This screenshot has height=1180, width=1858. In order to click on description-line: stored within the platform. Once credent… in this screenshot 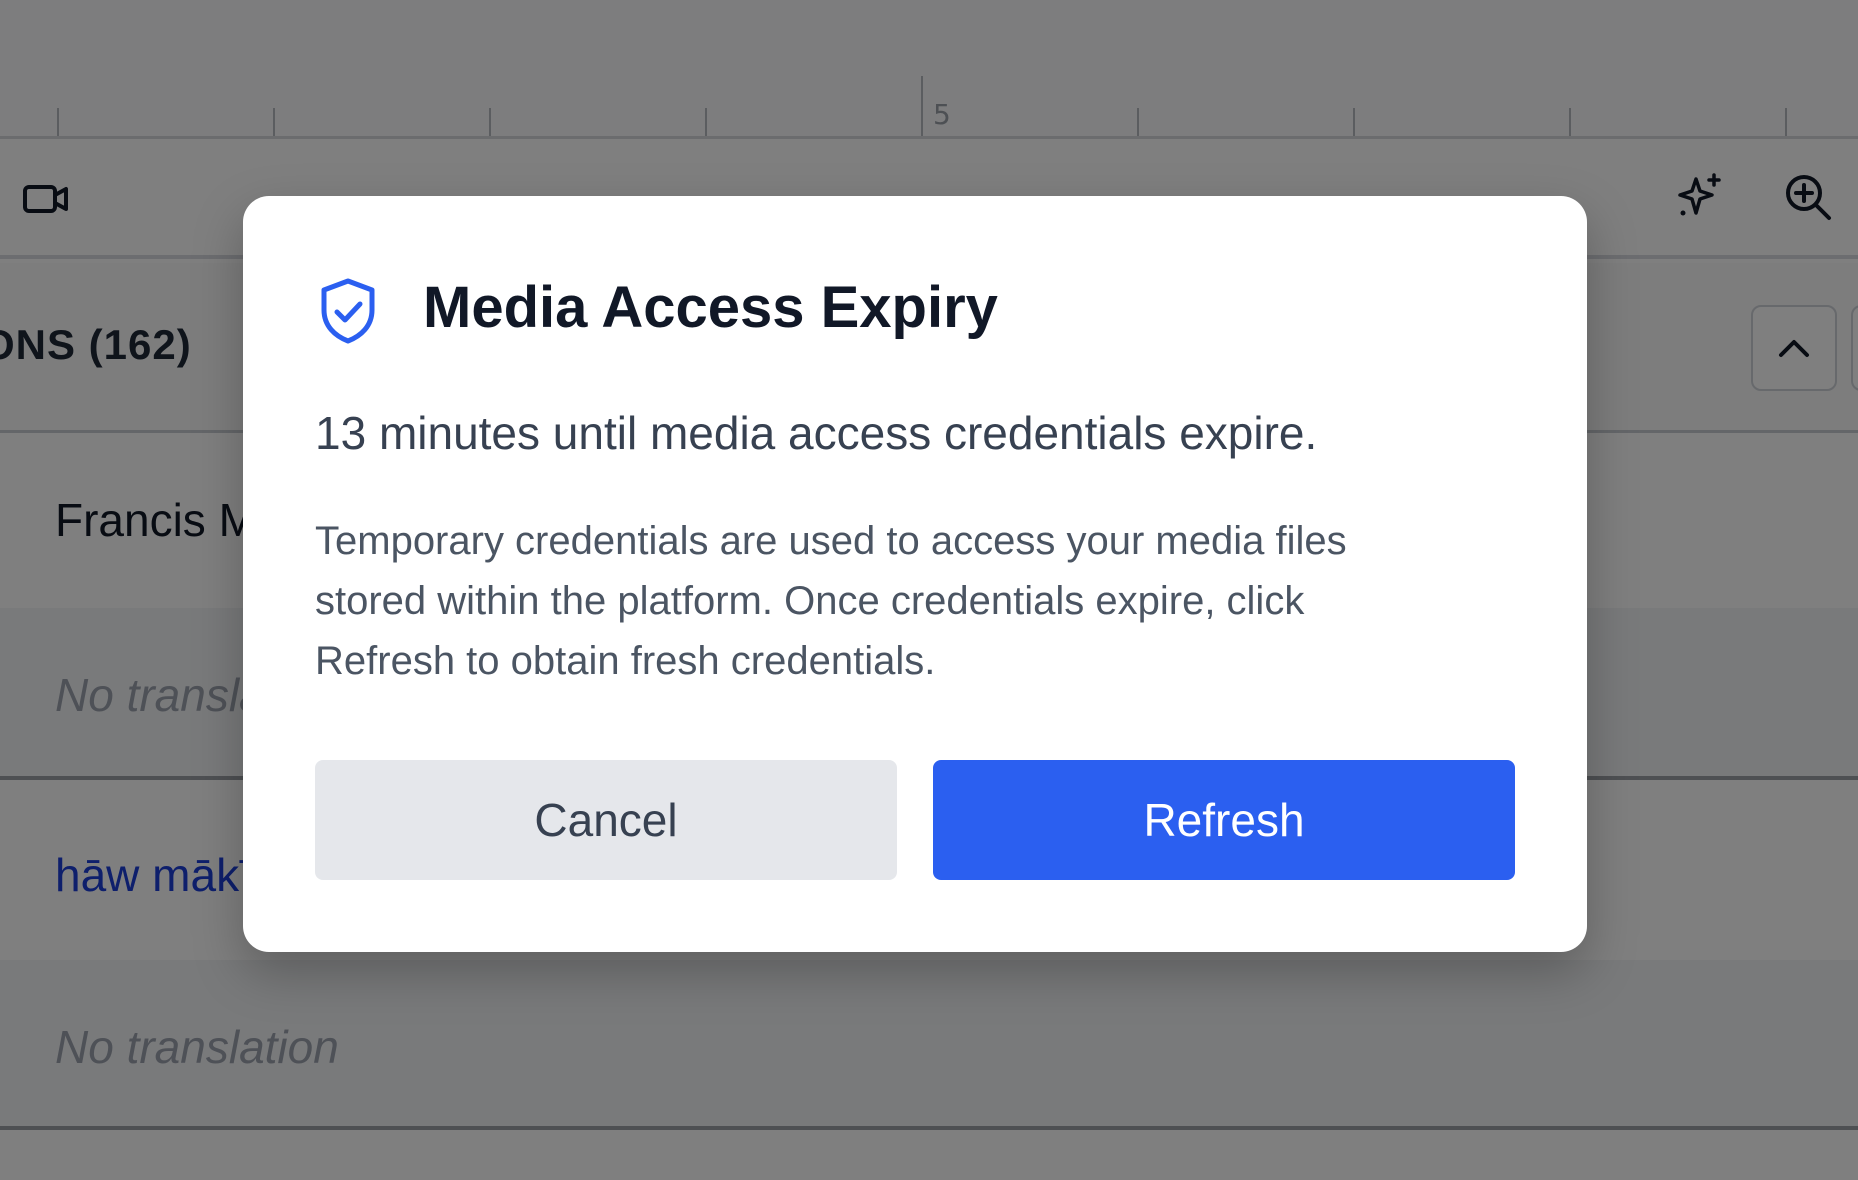, I will do `click(810, 601)`.